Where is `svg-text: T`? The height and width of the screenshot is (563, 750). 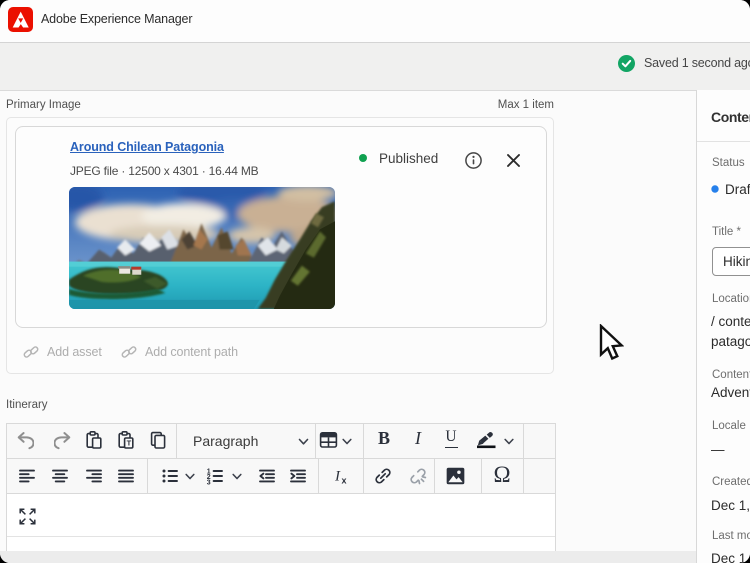 svg-text: T is located at coordinates (129, 443).